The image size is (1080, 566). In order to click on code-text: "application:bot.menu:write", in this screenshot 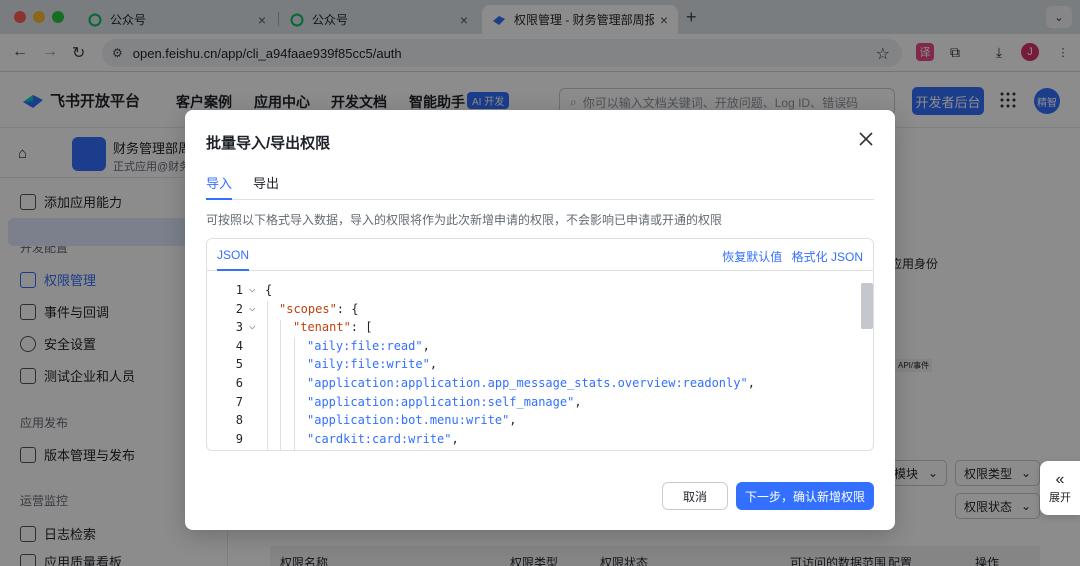, I will do `click(391, 420)`.